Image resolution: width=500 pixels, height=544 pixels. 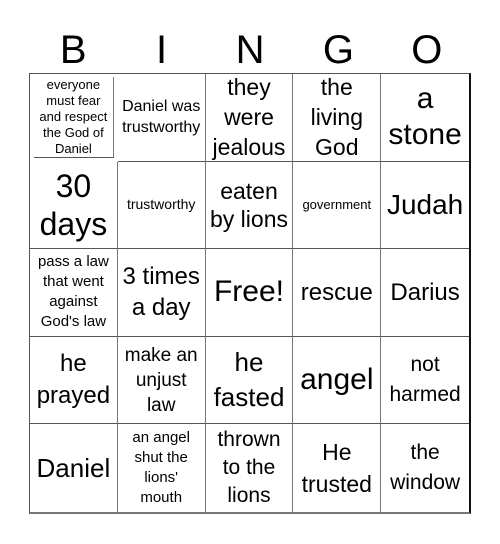 What do you see at coordinates (161, 380) in the screenshot?
I see `bingo-cell: make an unjust law` at bounding box center [161, 380].